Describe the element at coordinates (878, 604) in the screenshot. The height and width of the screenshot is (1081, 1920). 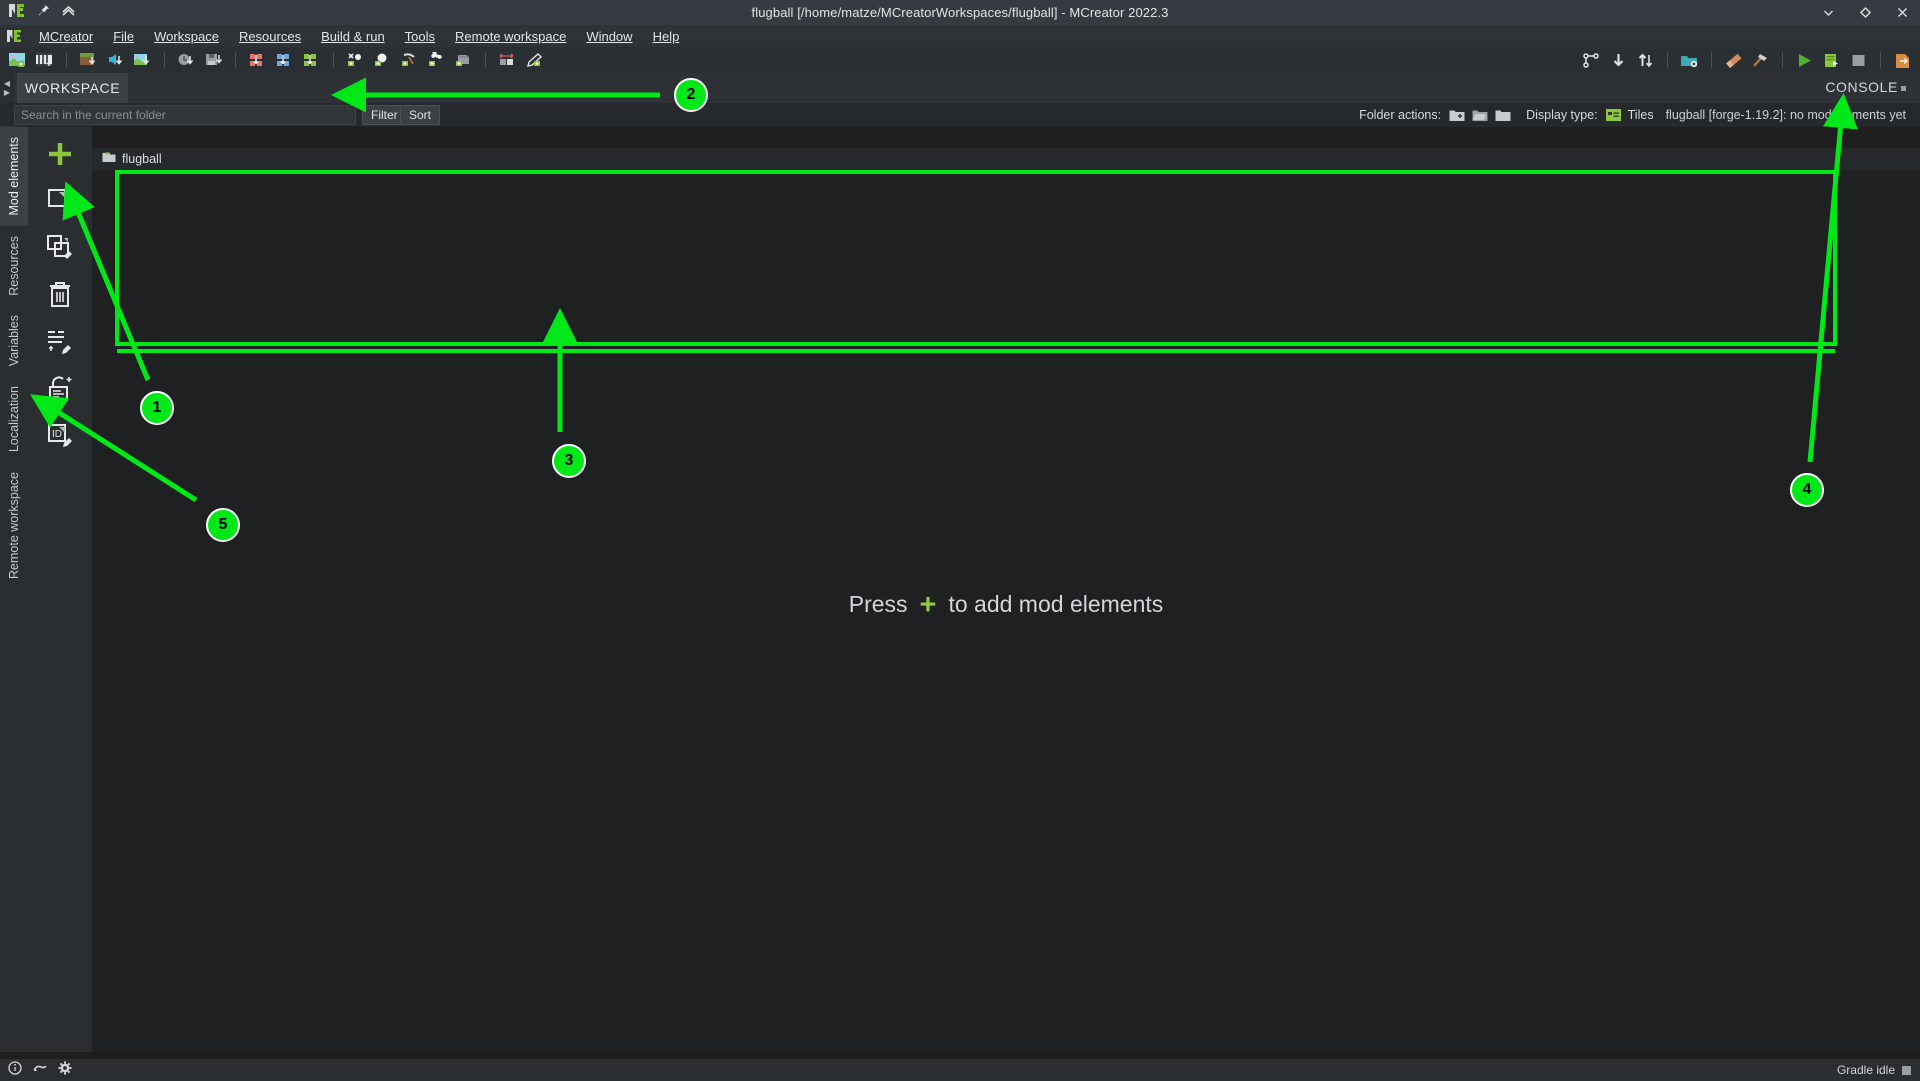
I see `empty-state-text-before: Press` at that location.